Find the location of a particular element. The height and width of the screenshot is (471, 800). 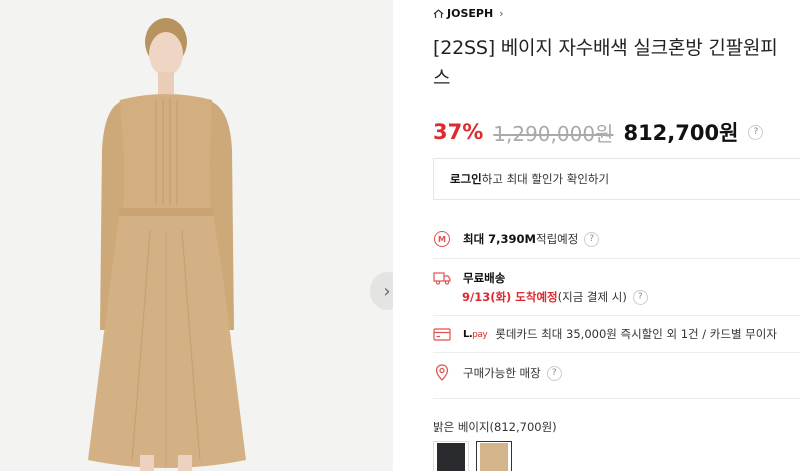

delivery-date-row: 9/13(화) 도착예정 (지금 결제 시) ? is located at coordinates (616, 297).